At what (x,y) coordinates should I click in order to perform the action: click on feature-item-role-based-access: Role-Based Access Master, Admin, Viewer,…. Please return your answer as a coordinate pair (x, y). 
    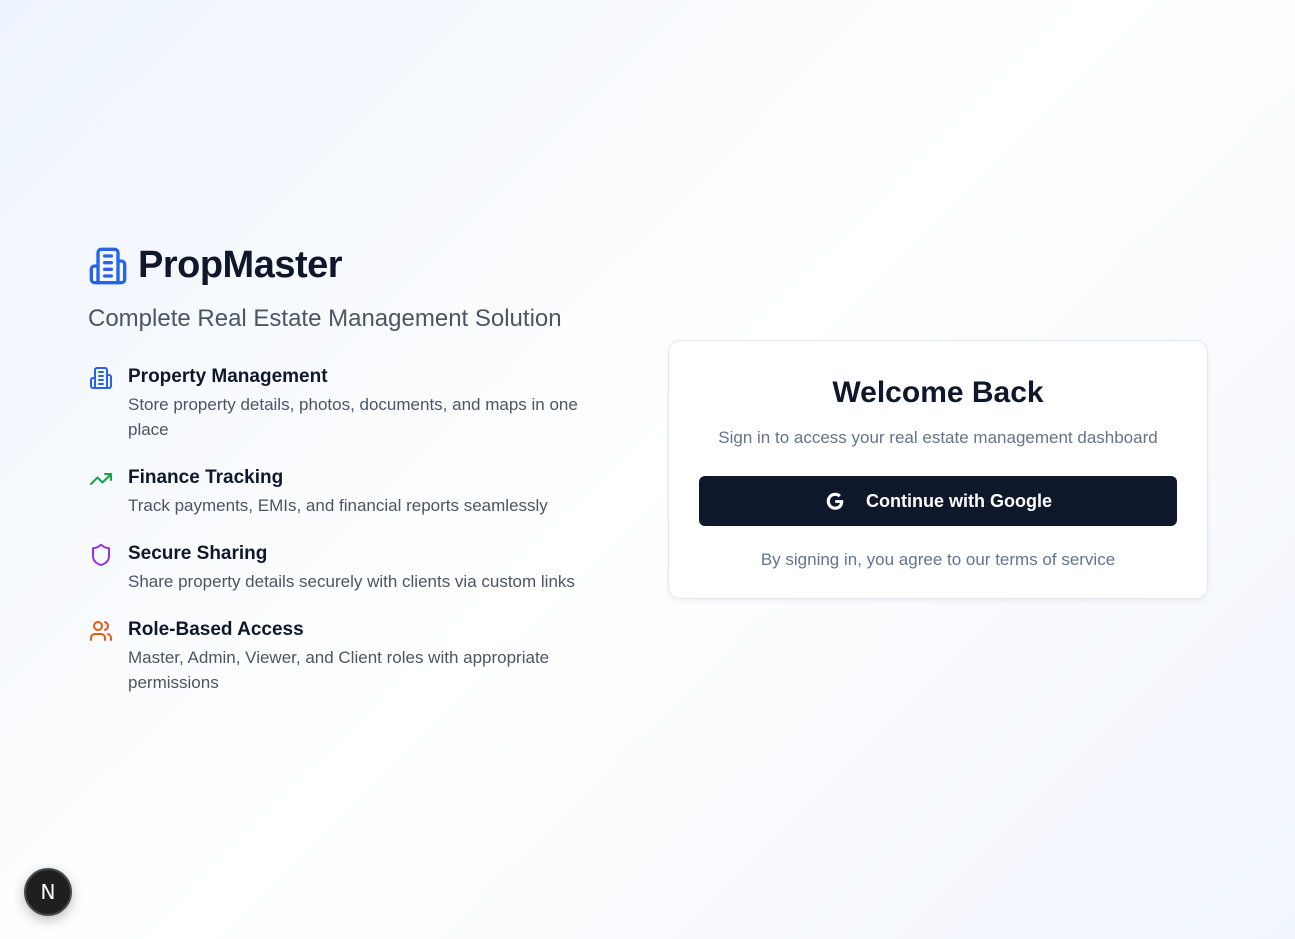
    Looking at the image, I should click on (348, 656).